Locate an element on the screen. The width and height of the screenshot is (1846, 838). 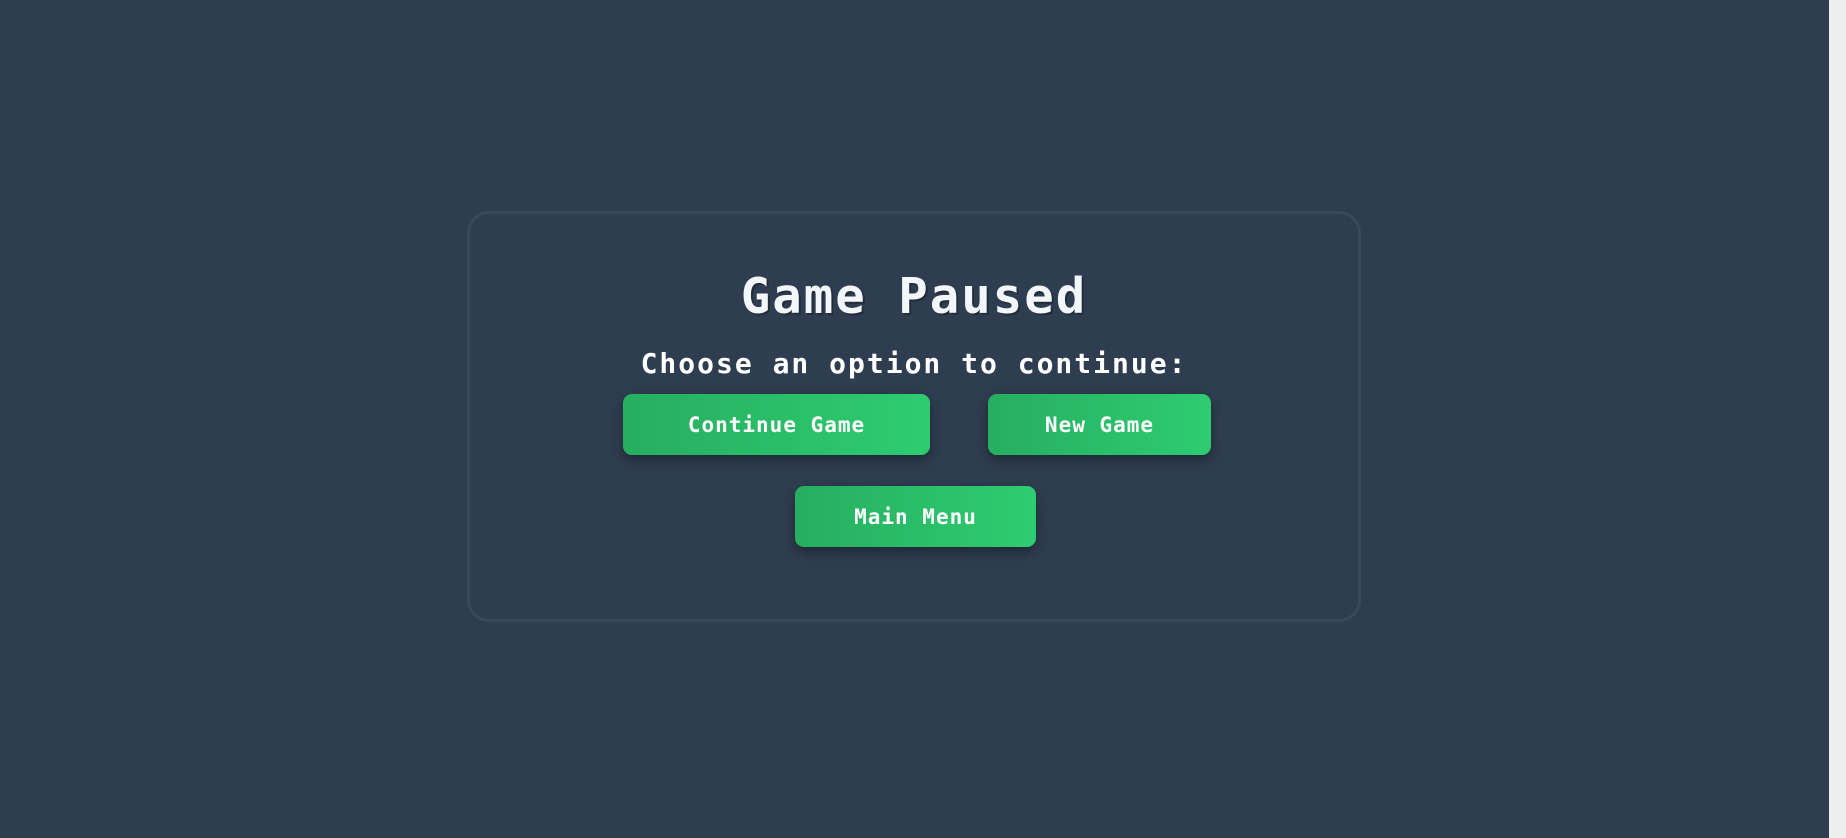
pause-subtitle: Choose an option to continue: is located at coordinates (914, 363).